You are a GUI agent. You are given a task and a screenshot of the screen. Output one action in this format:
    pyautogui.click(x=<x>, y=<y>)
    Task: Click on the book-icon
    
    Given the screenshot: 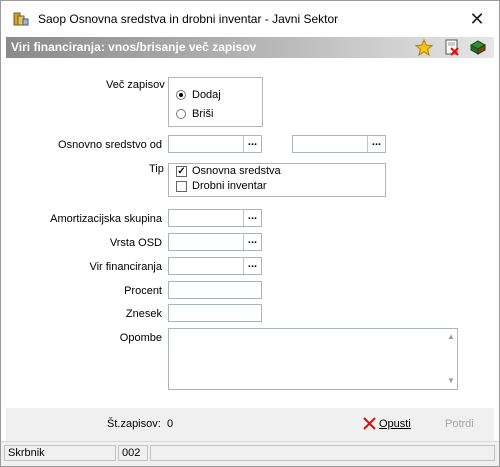 What is the action you would take?
    pyautogui.click(x=478, y=47)
    